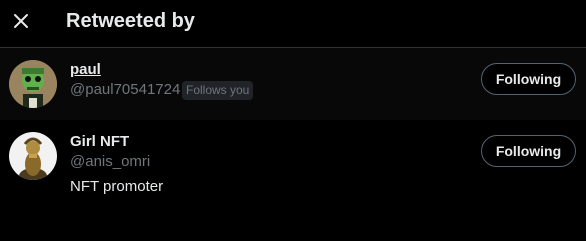 The image size is (586, 241). Describe the element at coordinates (110, 162) in the screenshot. I see `user-handle: @anis_omri` at that location.